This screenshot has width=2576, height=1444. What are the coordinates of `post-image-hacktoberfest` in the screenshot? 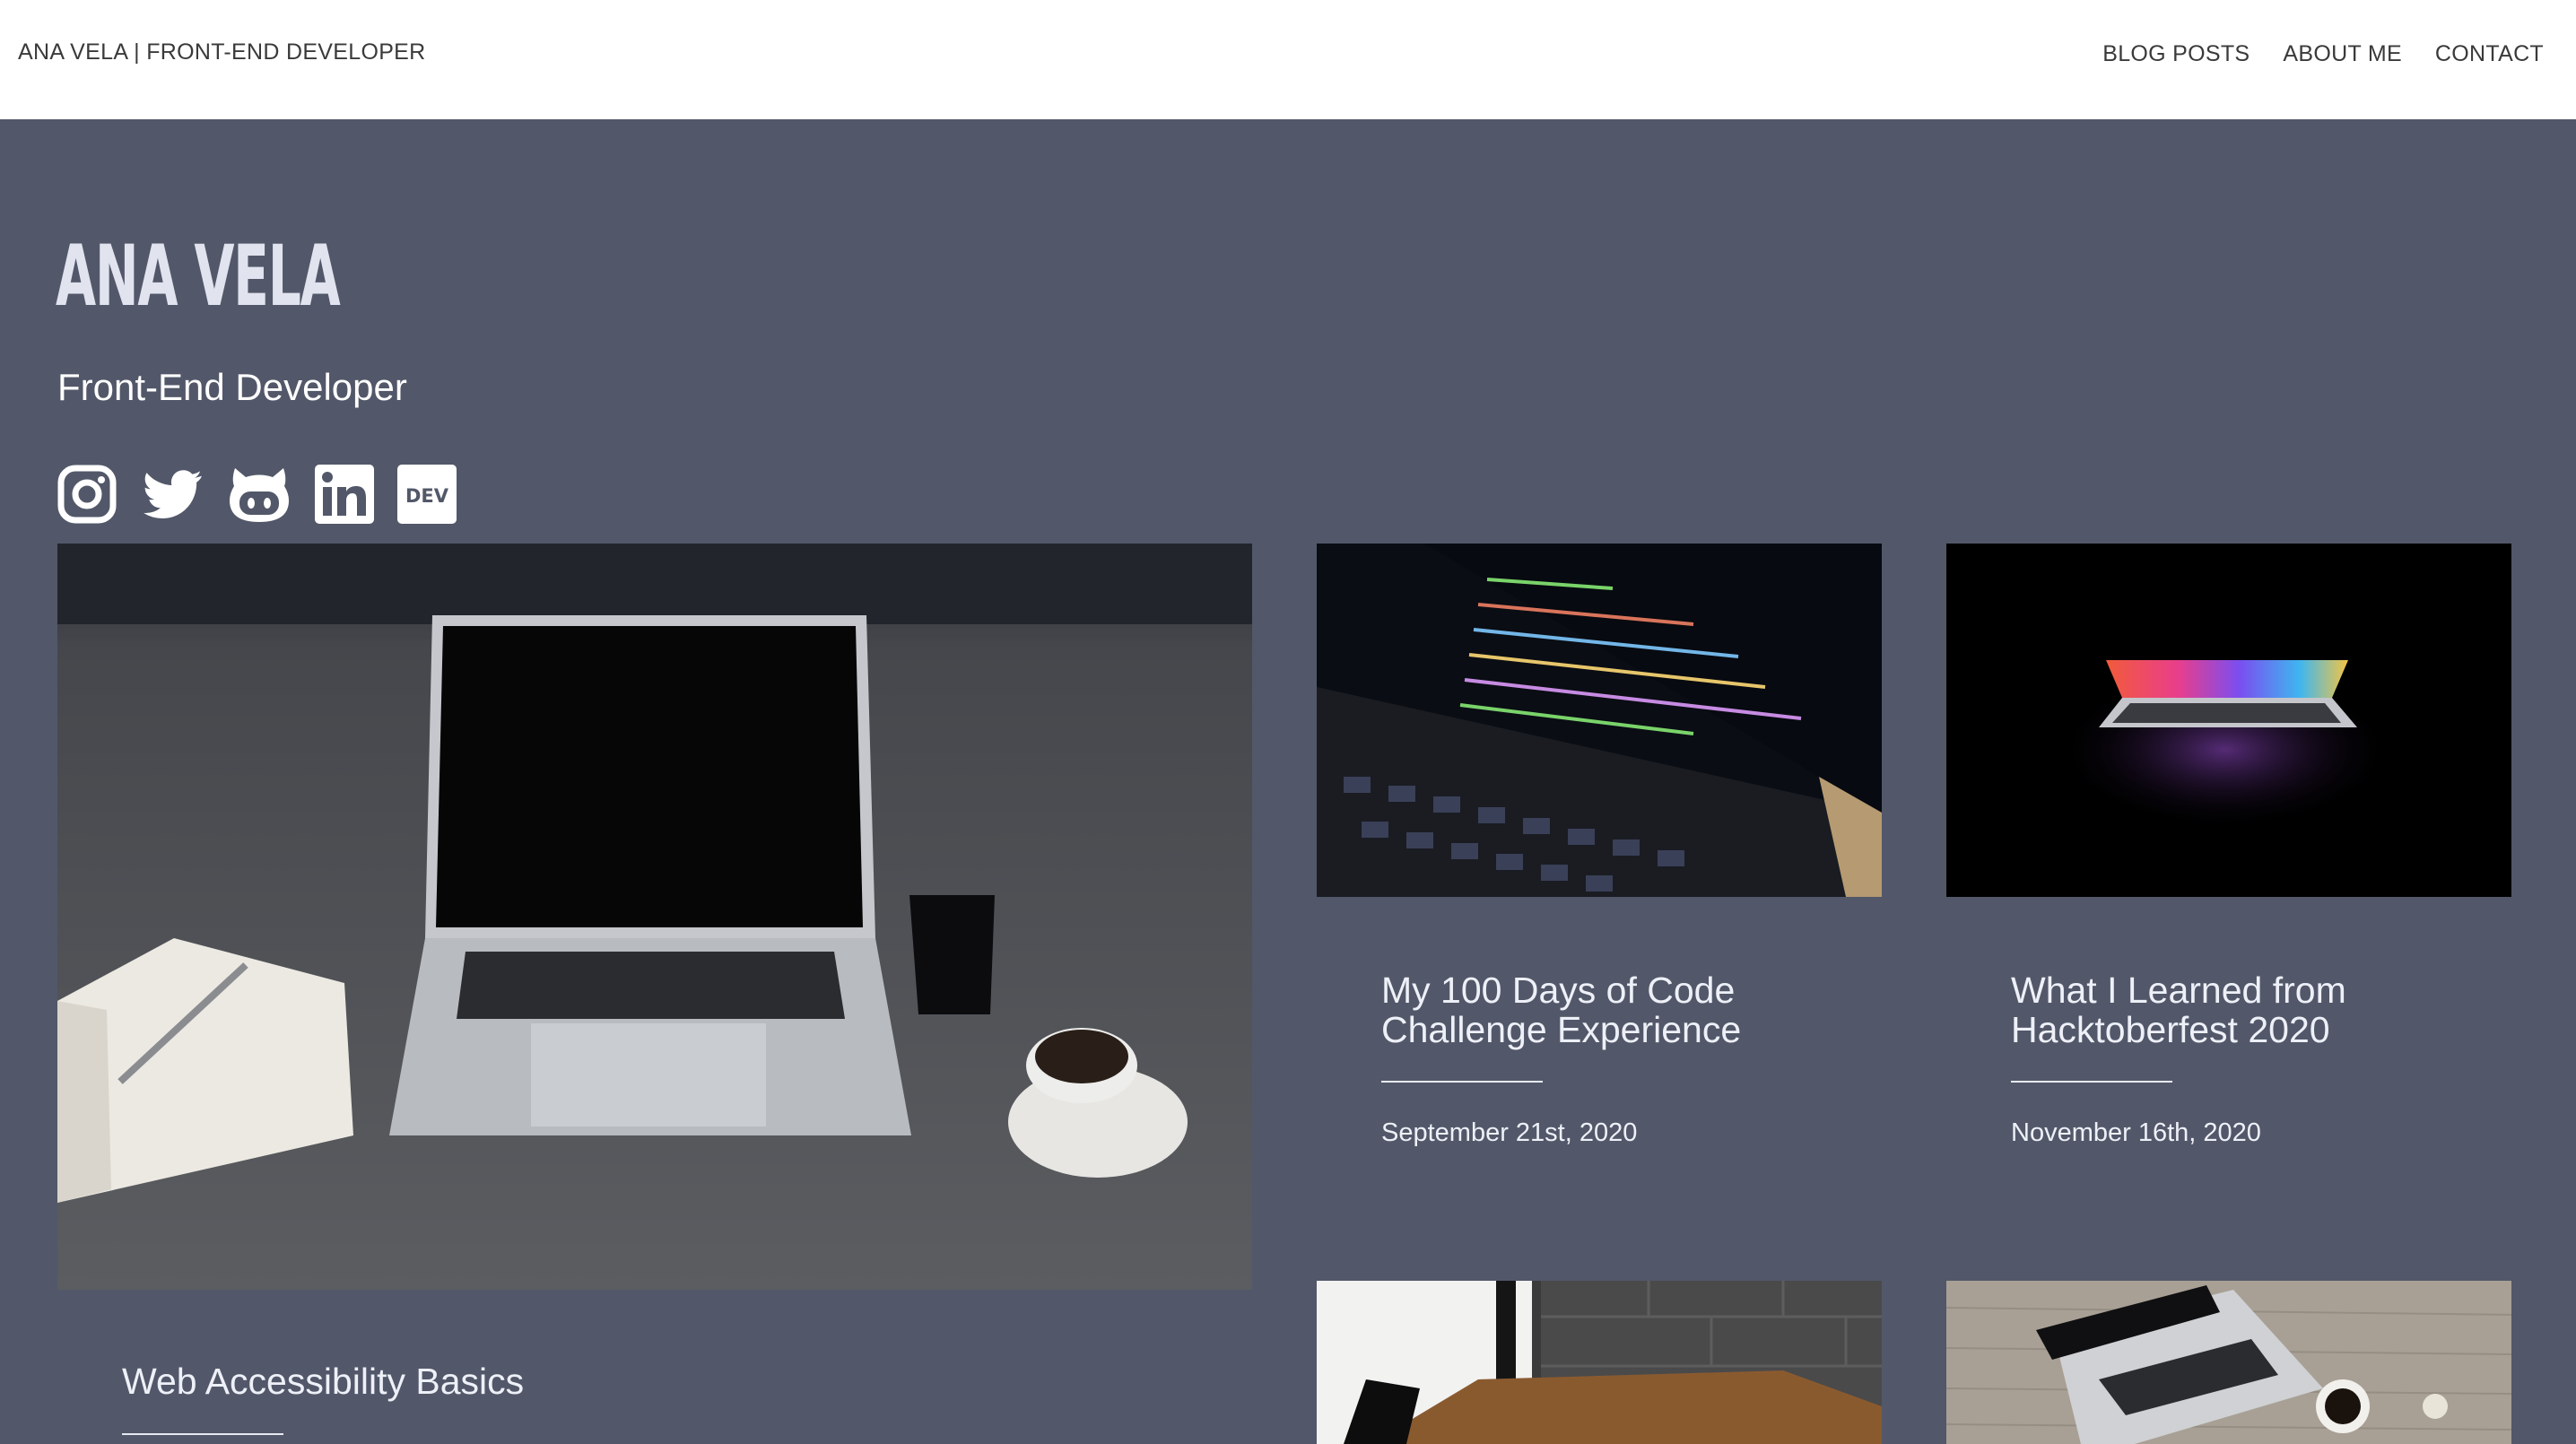 It's located at (2228, 720).